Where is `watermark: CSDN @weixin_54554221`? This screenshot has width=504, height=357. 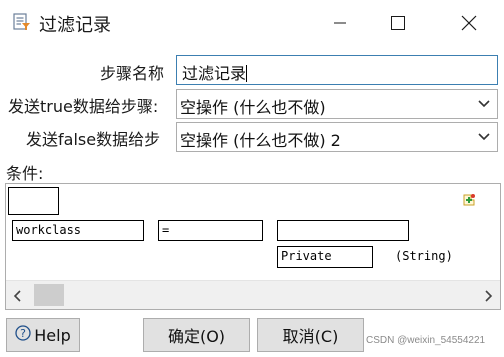 watermark: CSDN @weixin_54554221 is located at coordinates (426, 340).